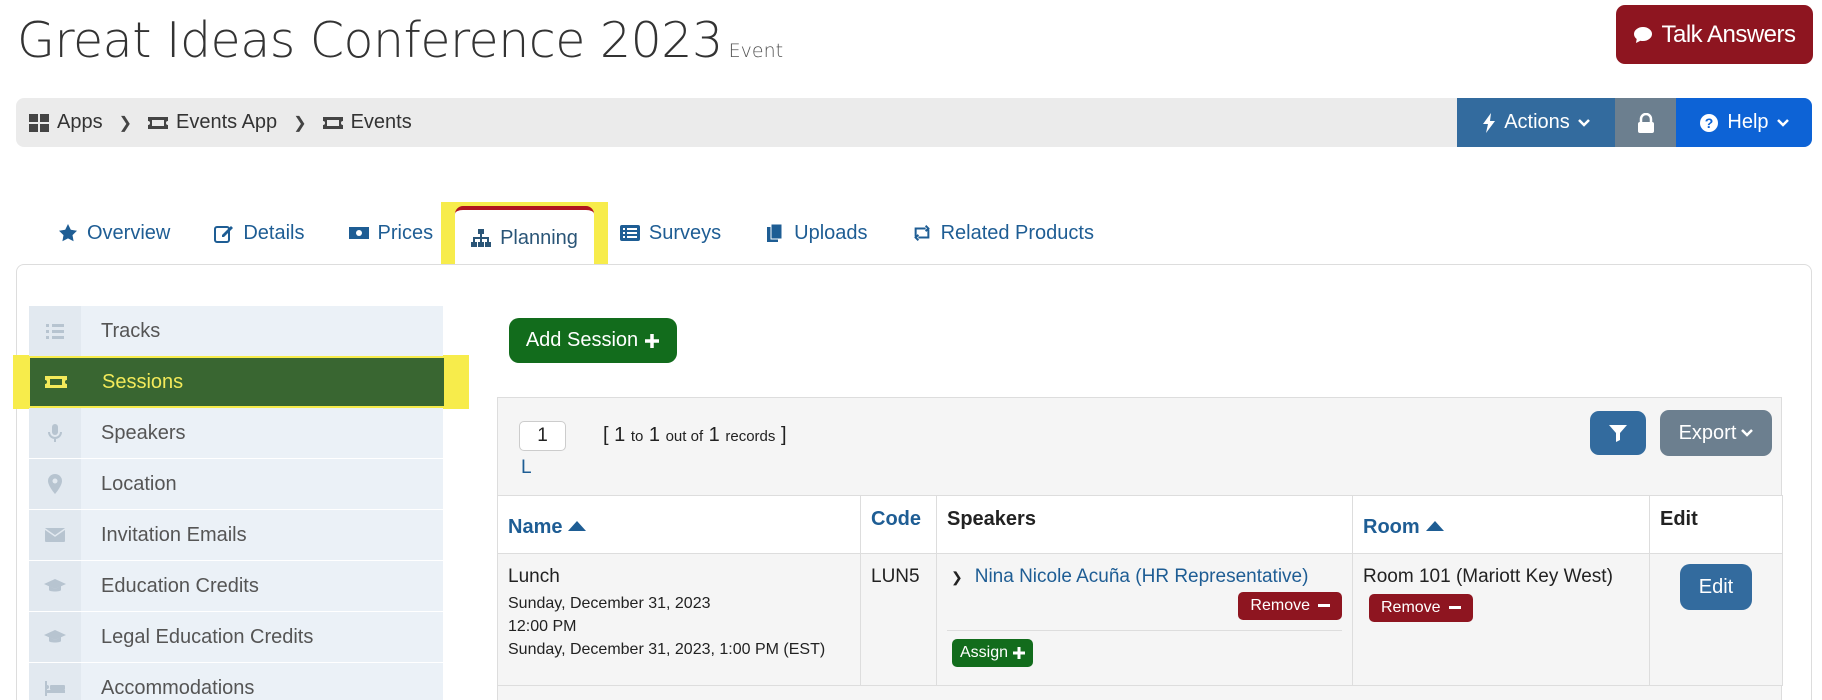 This screenshot has height=700, width=1822. What do you see at coordinates (606, 435) in the screenshot?
I see `records-open: [` at bounding box center [606, 435].